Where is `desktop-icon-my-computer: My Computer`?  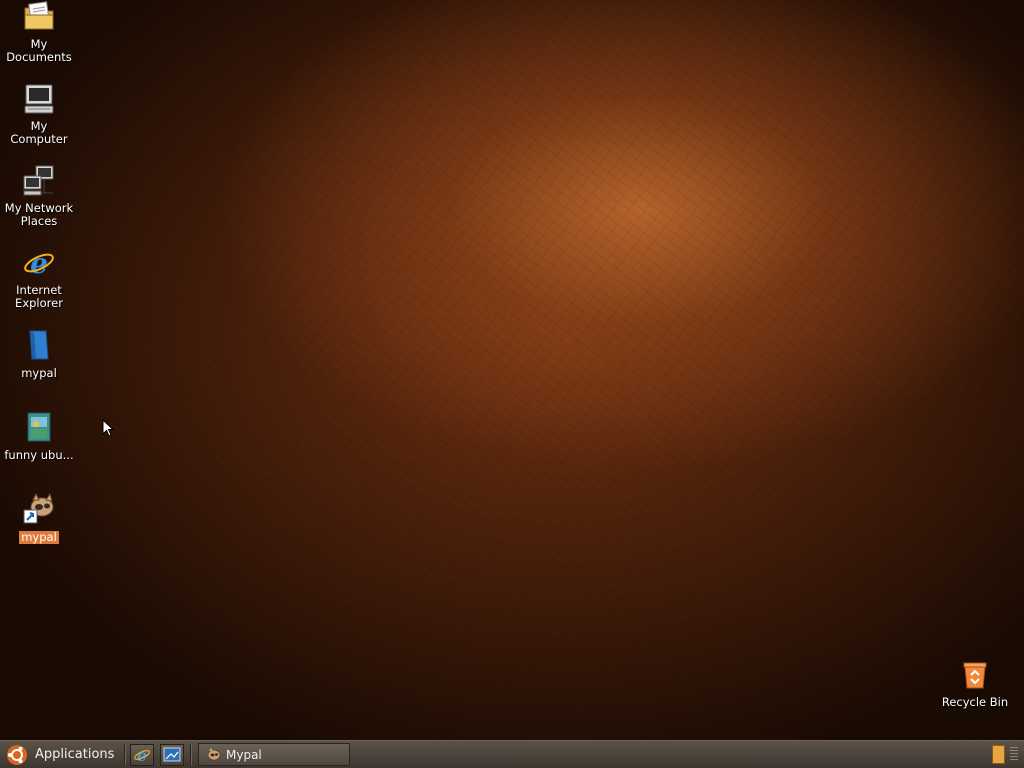
desktop-icon-my-computer: My Computer is located at coordinates (39, 114).